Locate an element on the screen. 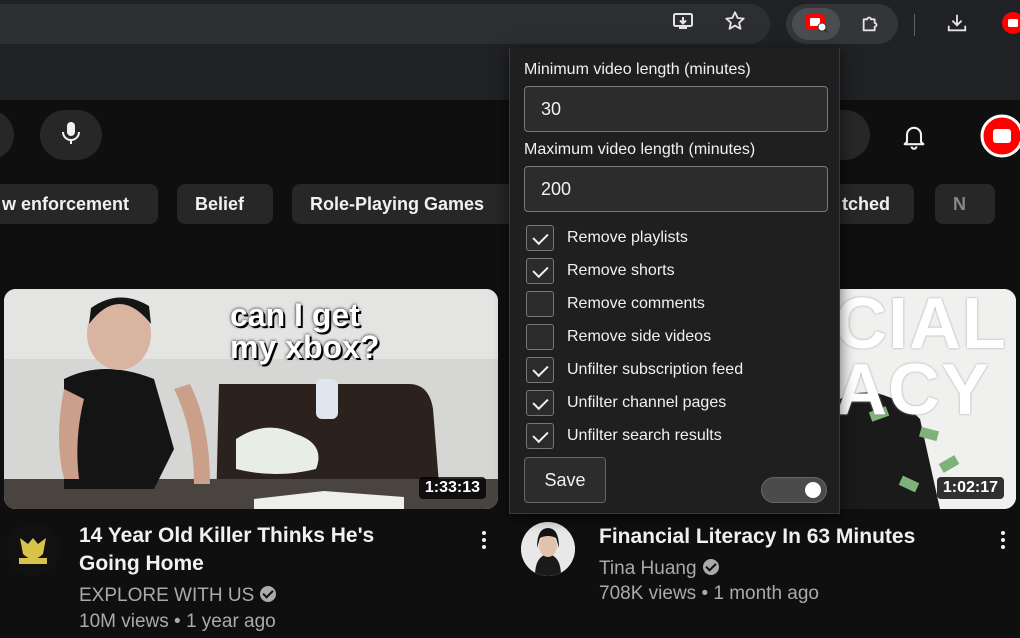  notifications-bell-icon is located at coordinates (914, 138).